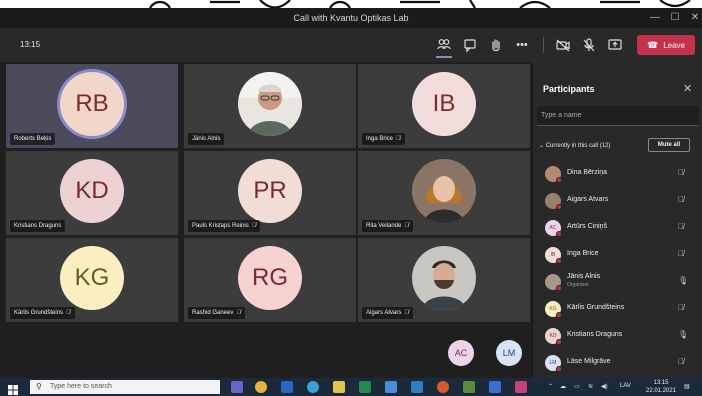 Image resolution: width=702 pixels, height=396 pixels. Describe the element at coordinates (661, 383) in the screenshot. I see `clock-time: 13:15` at that location.